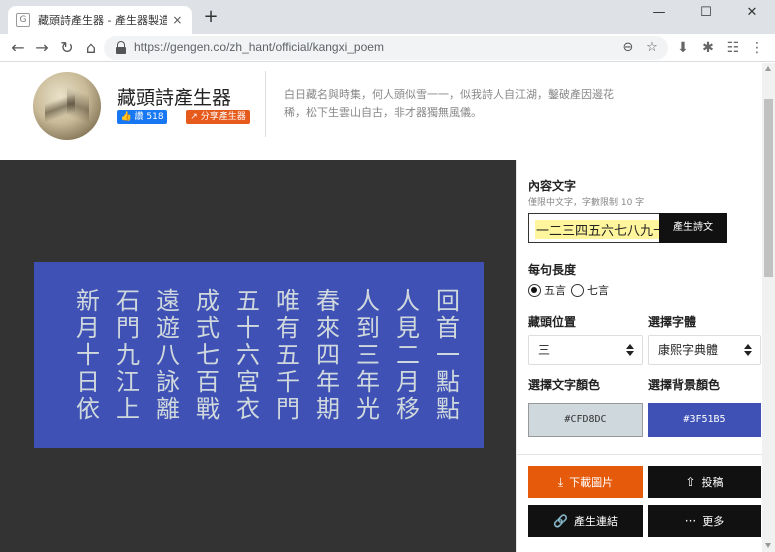  Describe the element at coordinates (652, 48) in the screenshot. I see `bookmark-star-icon: ☆` at that location.